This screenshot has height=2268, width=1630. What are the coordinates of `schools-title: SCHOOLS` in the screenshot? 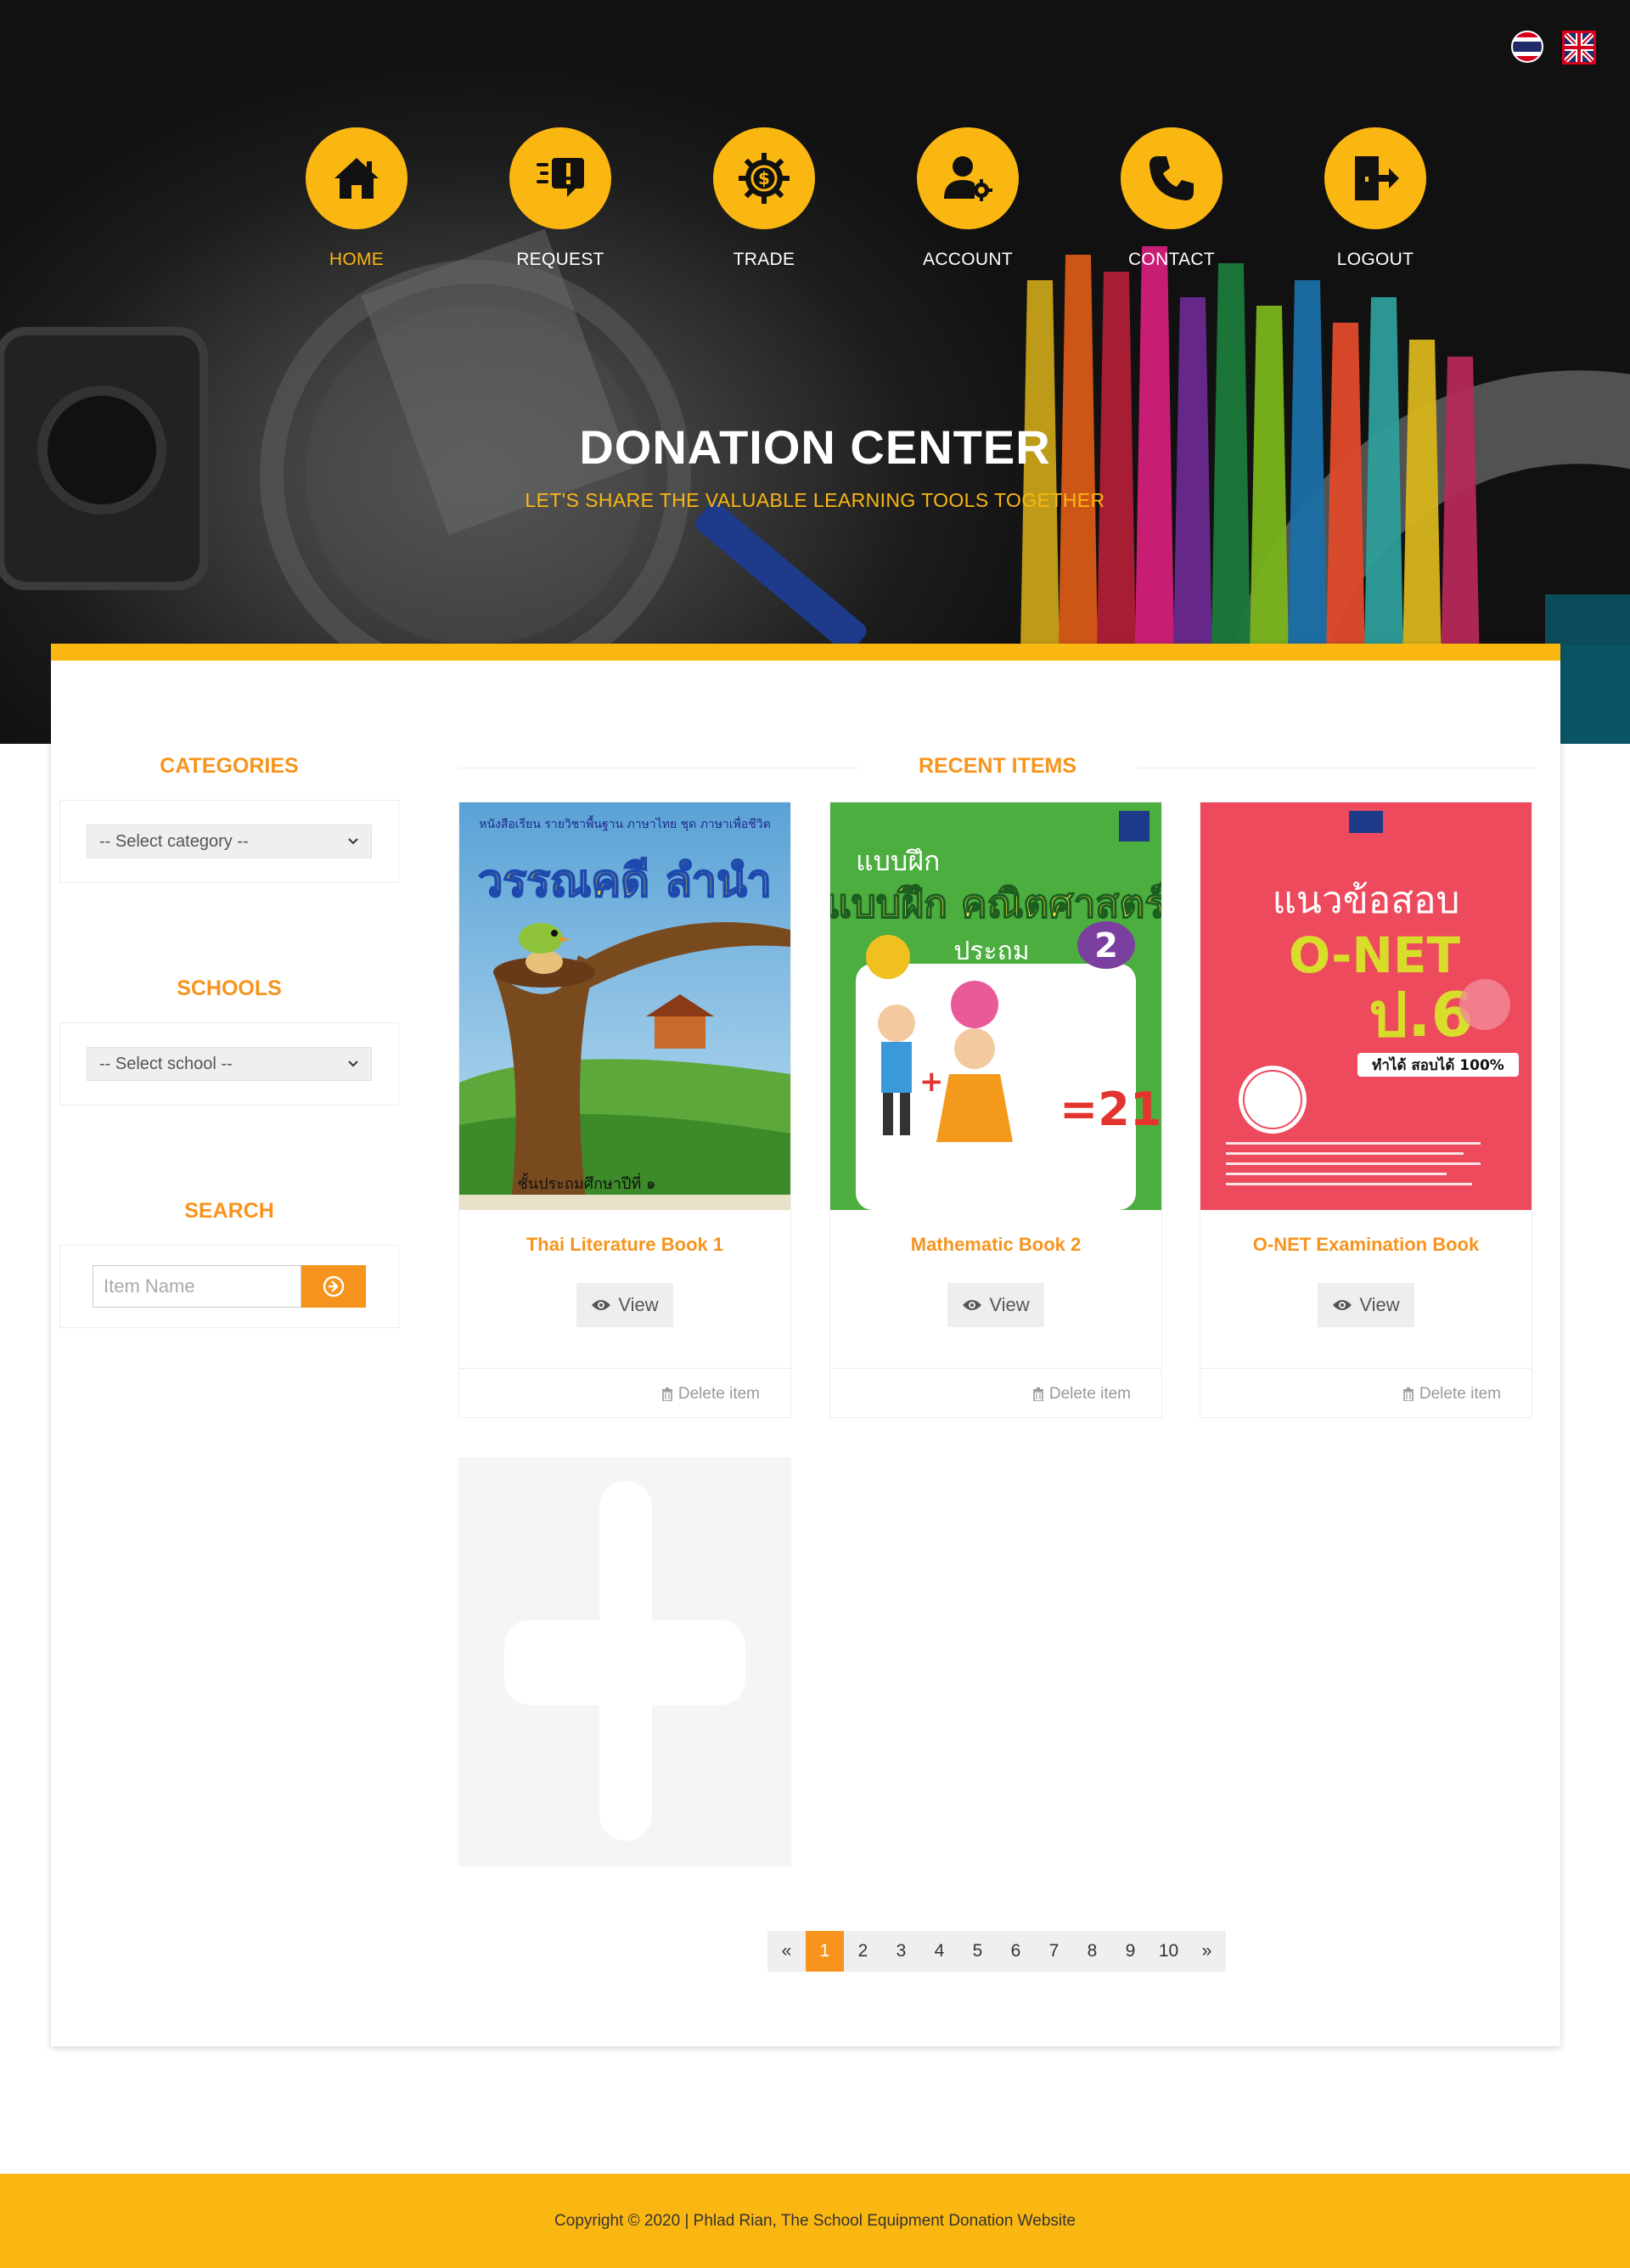 It's located at (230, 988).